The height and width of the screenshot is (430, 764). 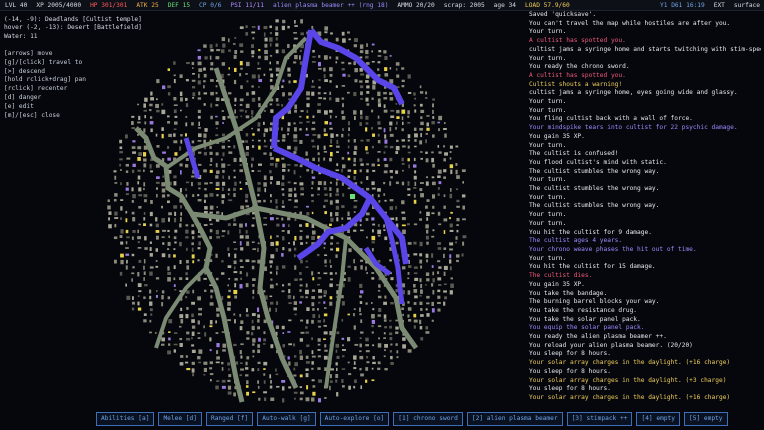 I want to click on stat-10: age 34, so click(x=505, y=5).